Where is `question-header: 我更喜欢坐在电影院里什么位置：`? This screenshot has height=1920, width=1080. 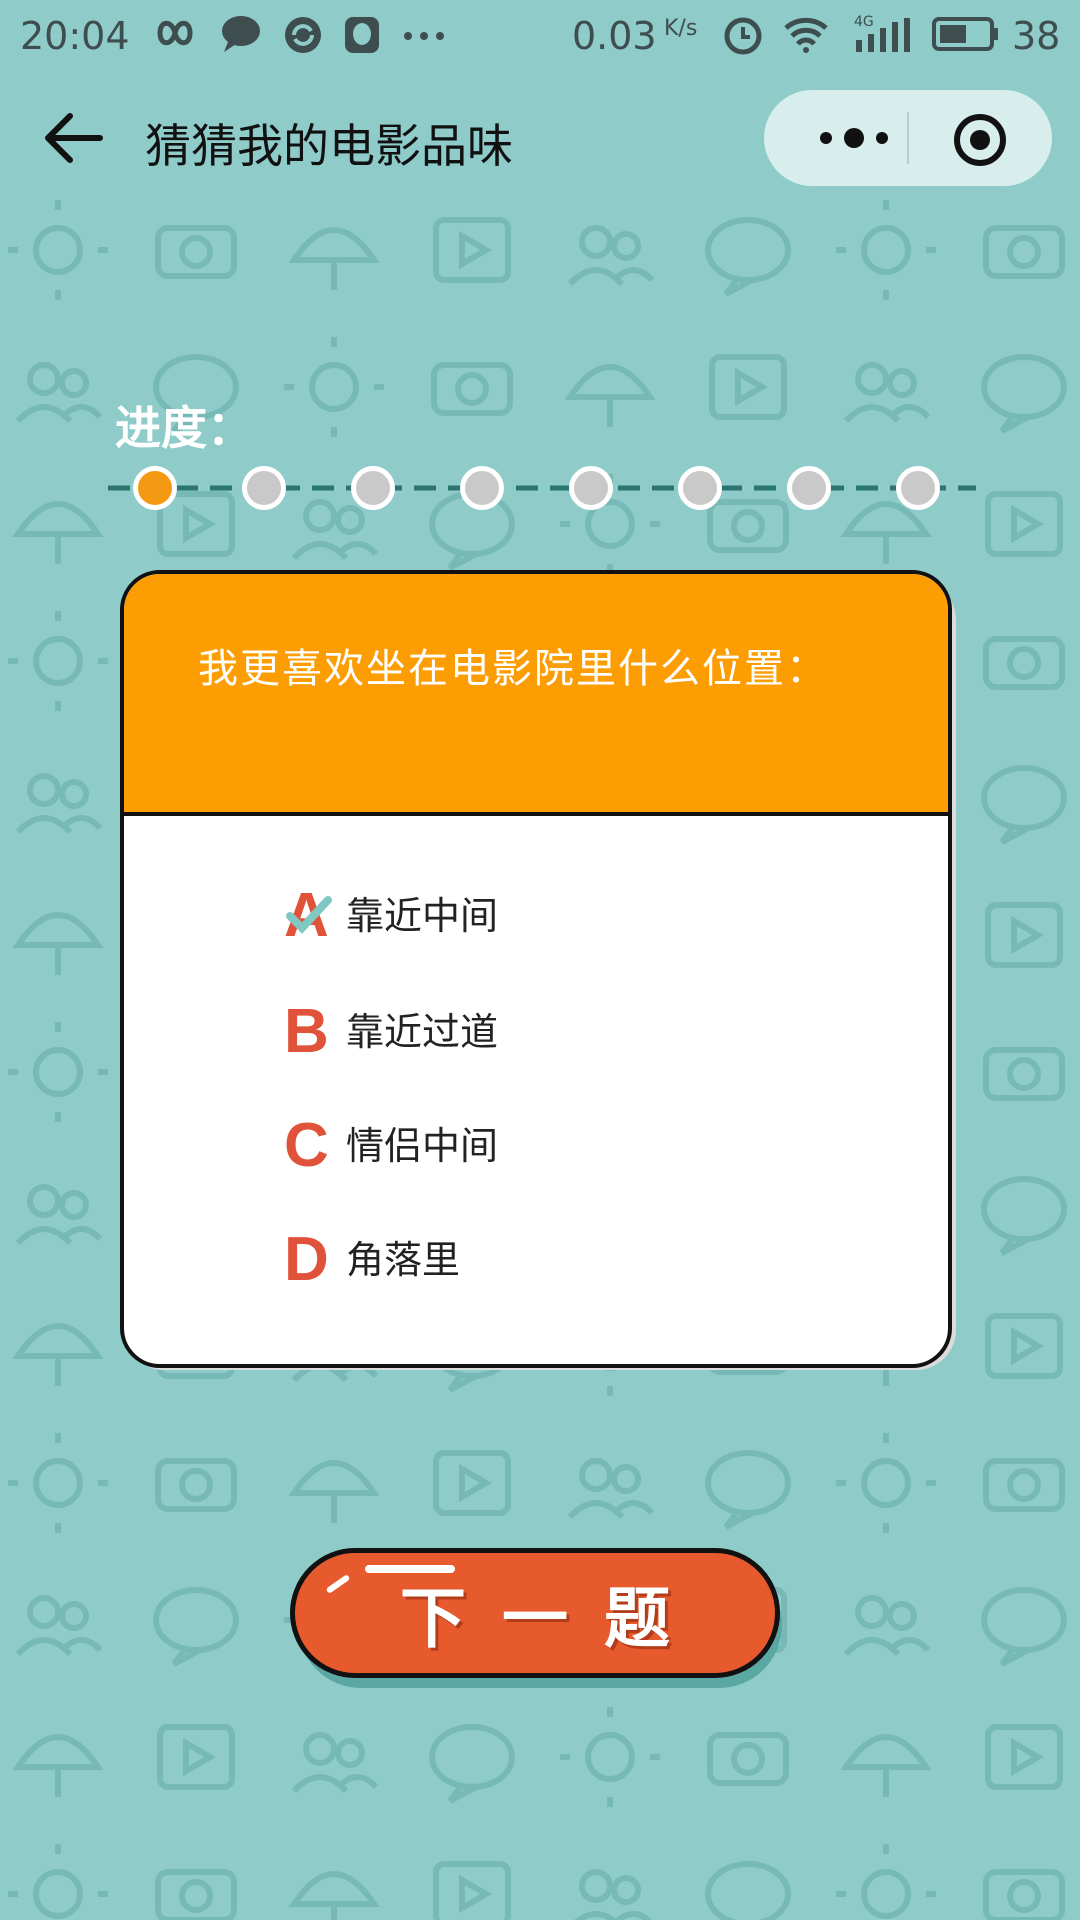
question-header: 我更喜欢坐在电影院里什么位置： is located at coordinates (536, 695).